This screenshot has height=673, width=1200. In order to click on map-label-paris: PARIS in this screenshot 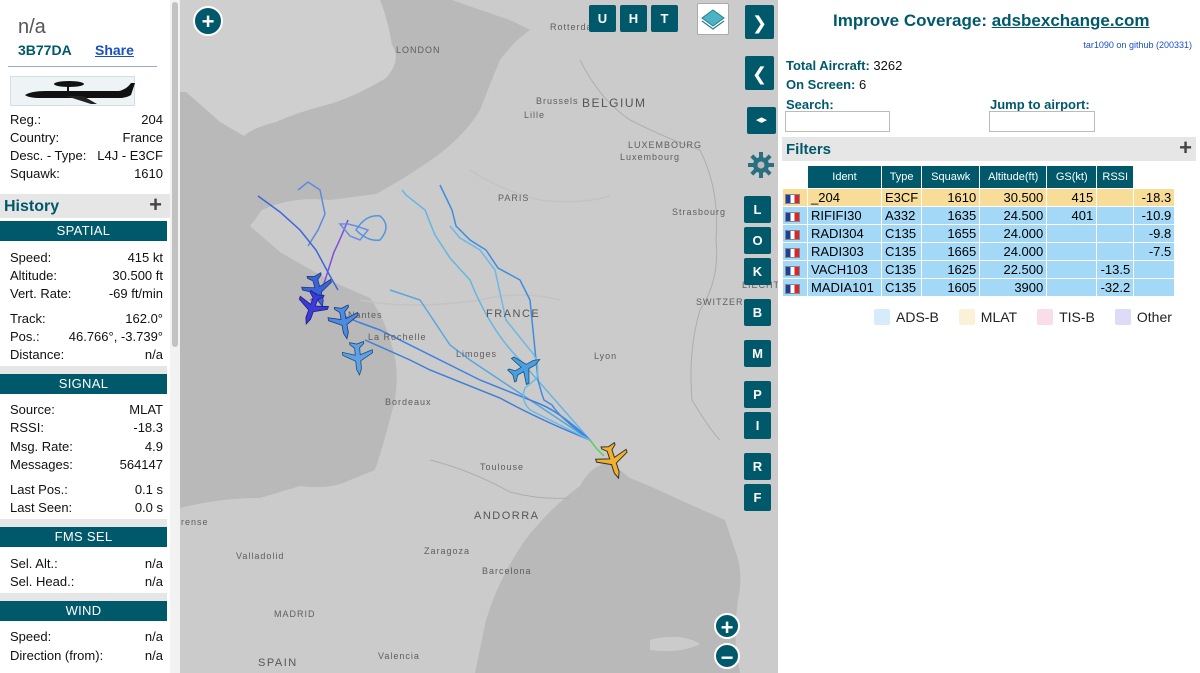, I will do `click(514, 198)`.